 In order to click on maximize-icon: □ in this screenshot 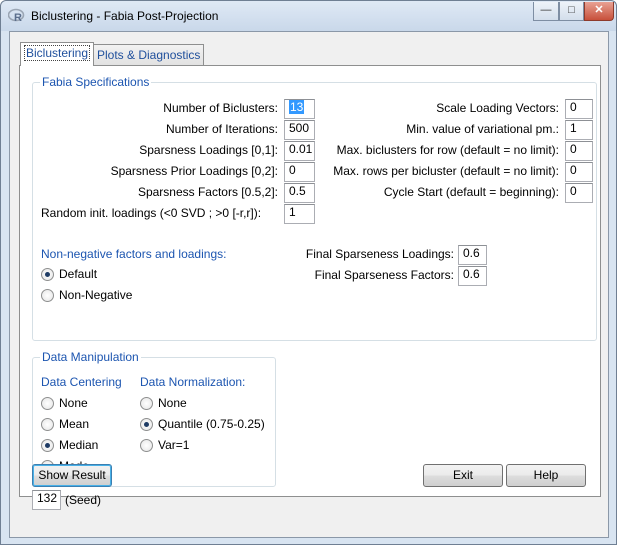, I will do `click(571, 10)`.